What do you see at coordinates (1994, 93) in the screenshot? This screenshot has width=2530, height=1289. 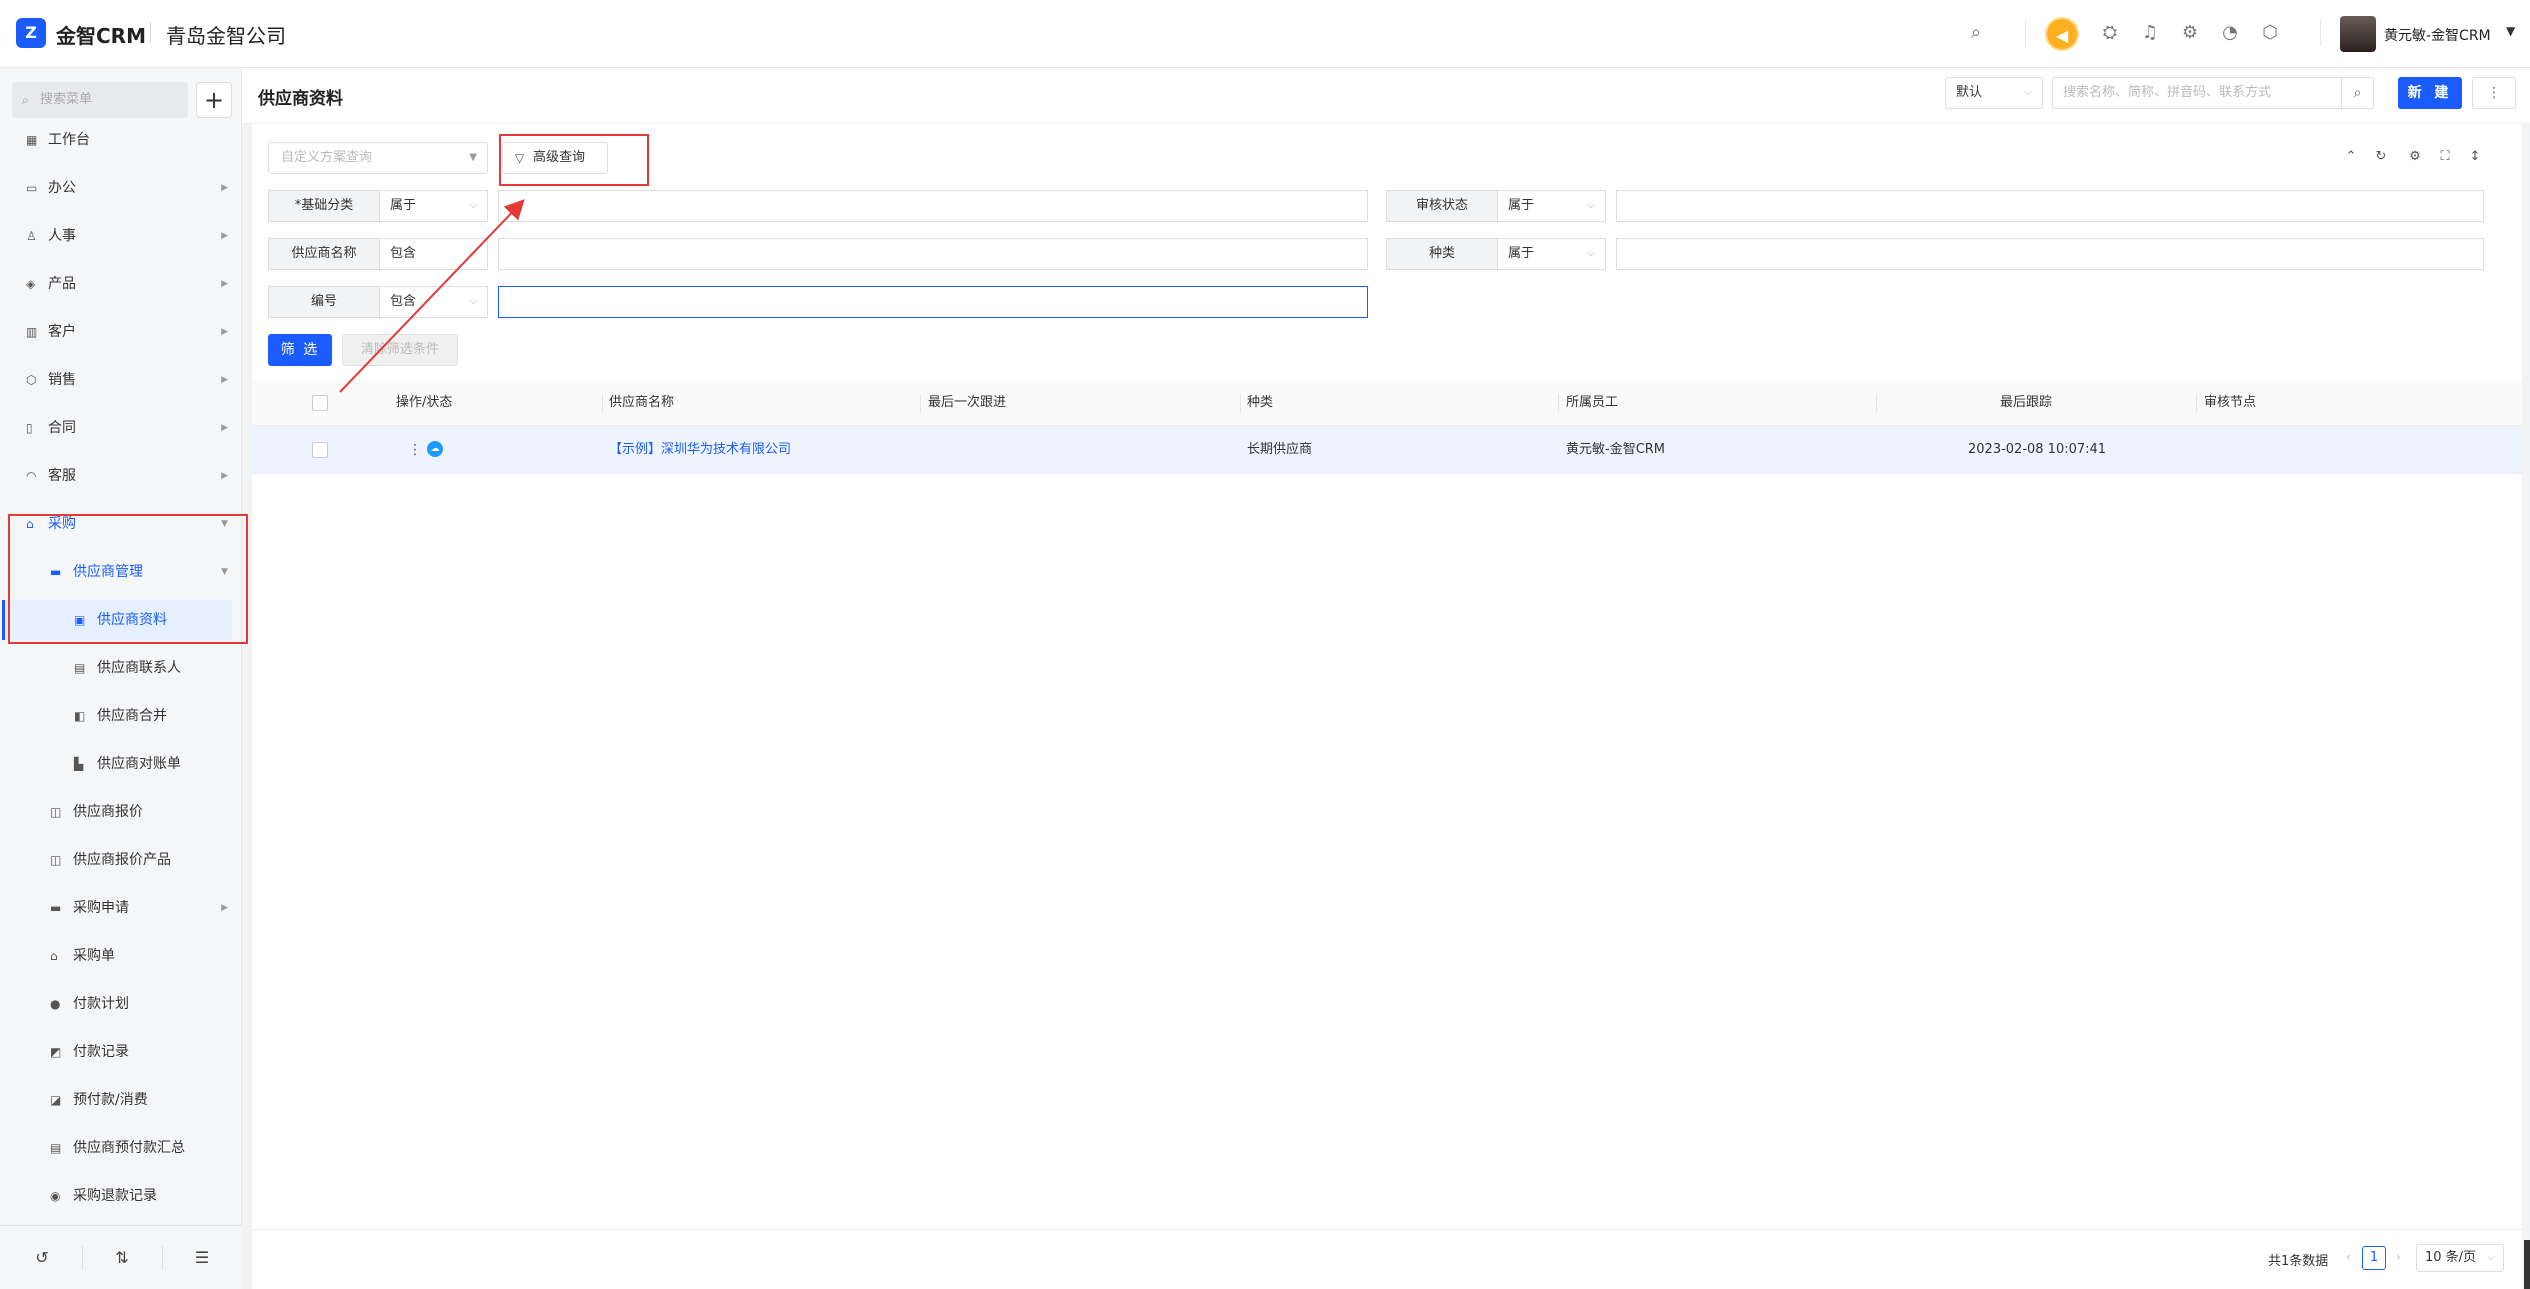 I see `view-select: 默认 ⌵` at bounding box center [1994, 93].